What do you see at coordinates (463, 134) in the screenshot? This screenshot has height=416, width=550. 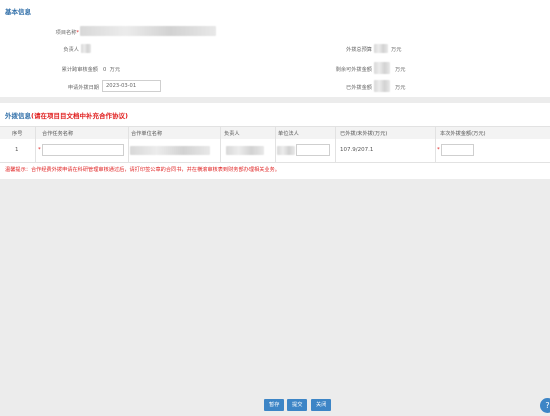 I see `th-current-amount: 本次外拨金额(万元)` at bounding box center [463, 134].